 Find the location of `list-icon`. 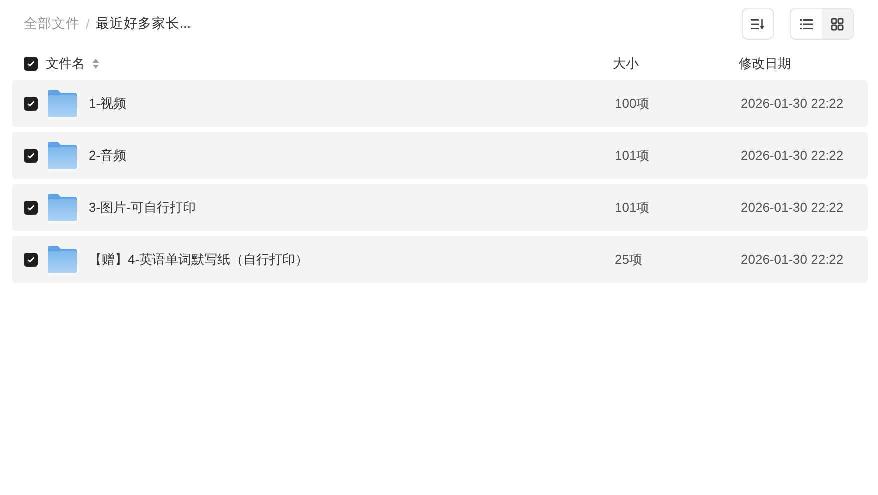

list-icon is located at coordinates (806, 24).